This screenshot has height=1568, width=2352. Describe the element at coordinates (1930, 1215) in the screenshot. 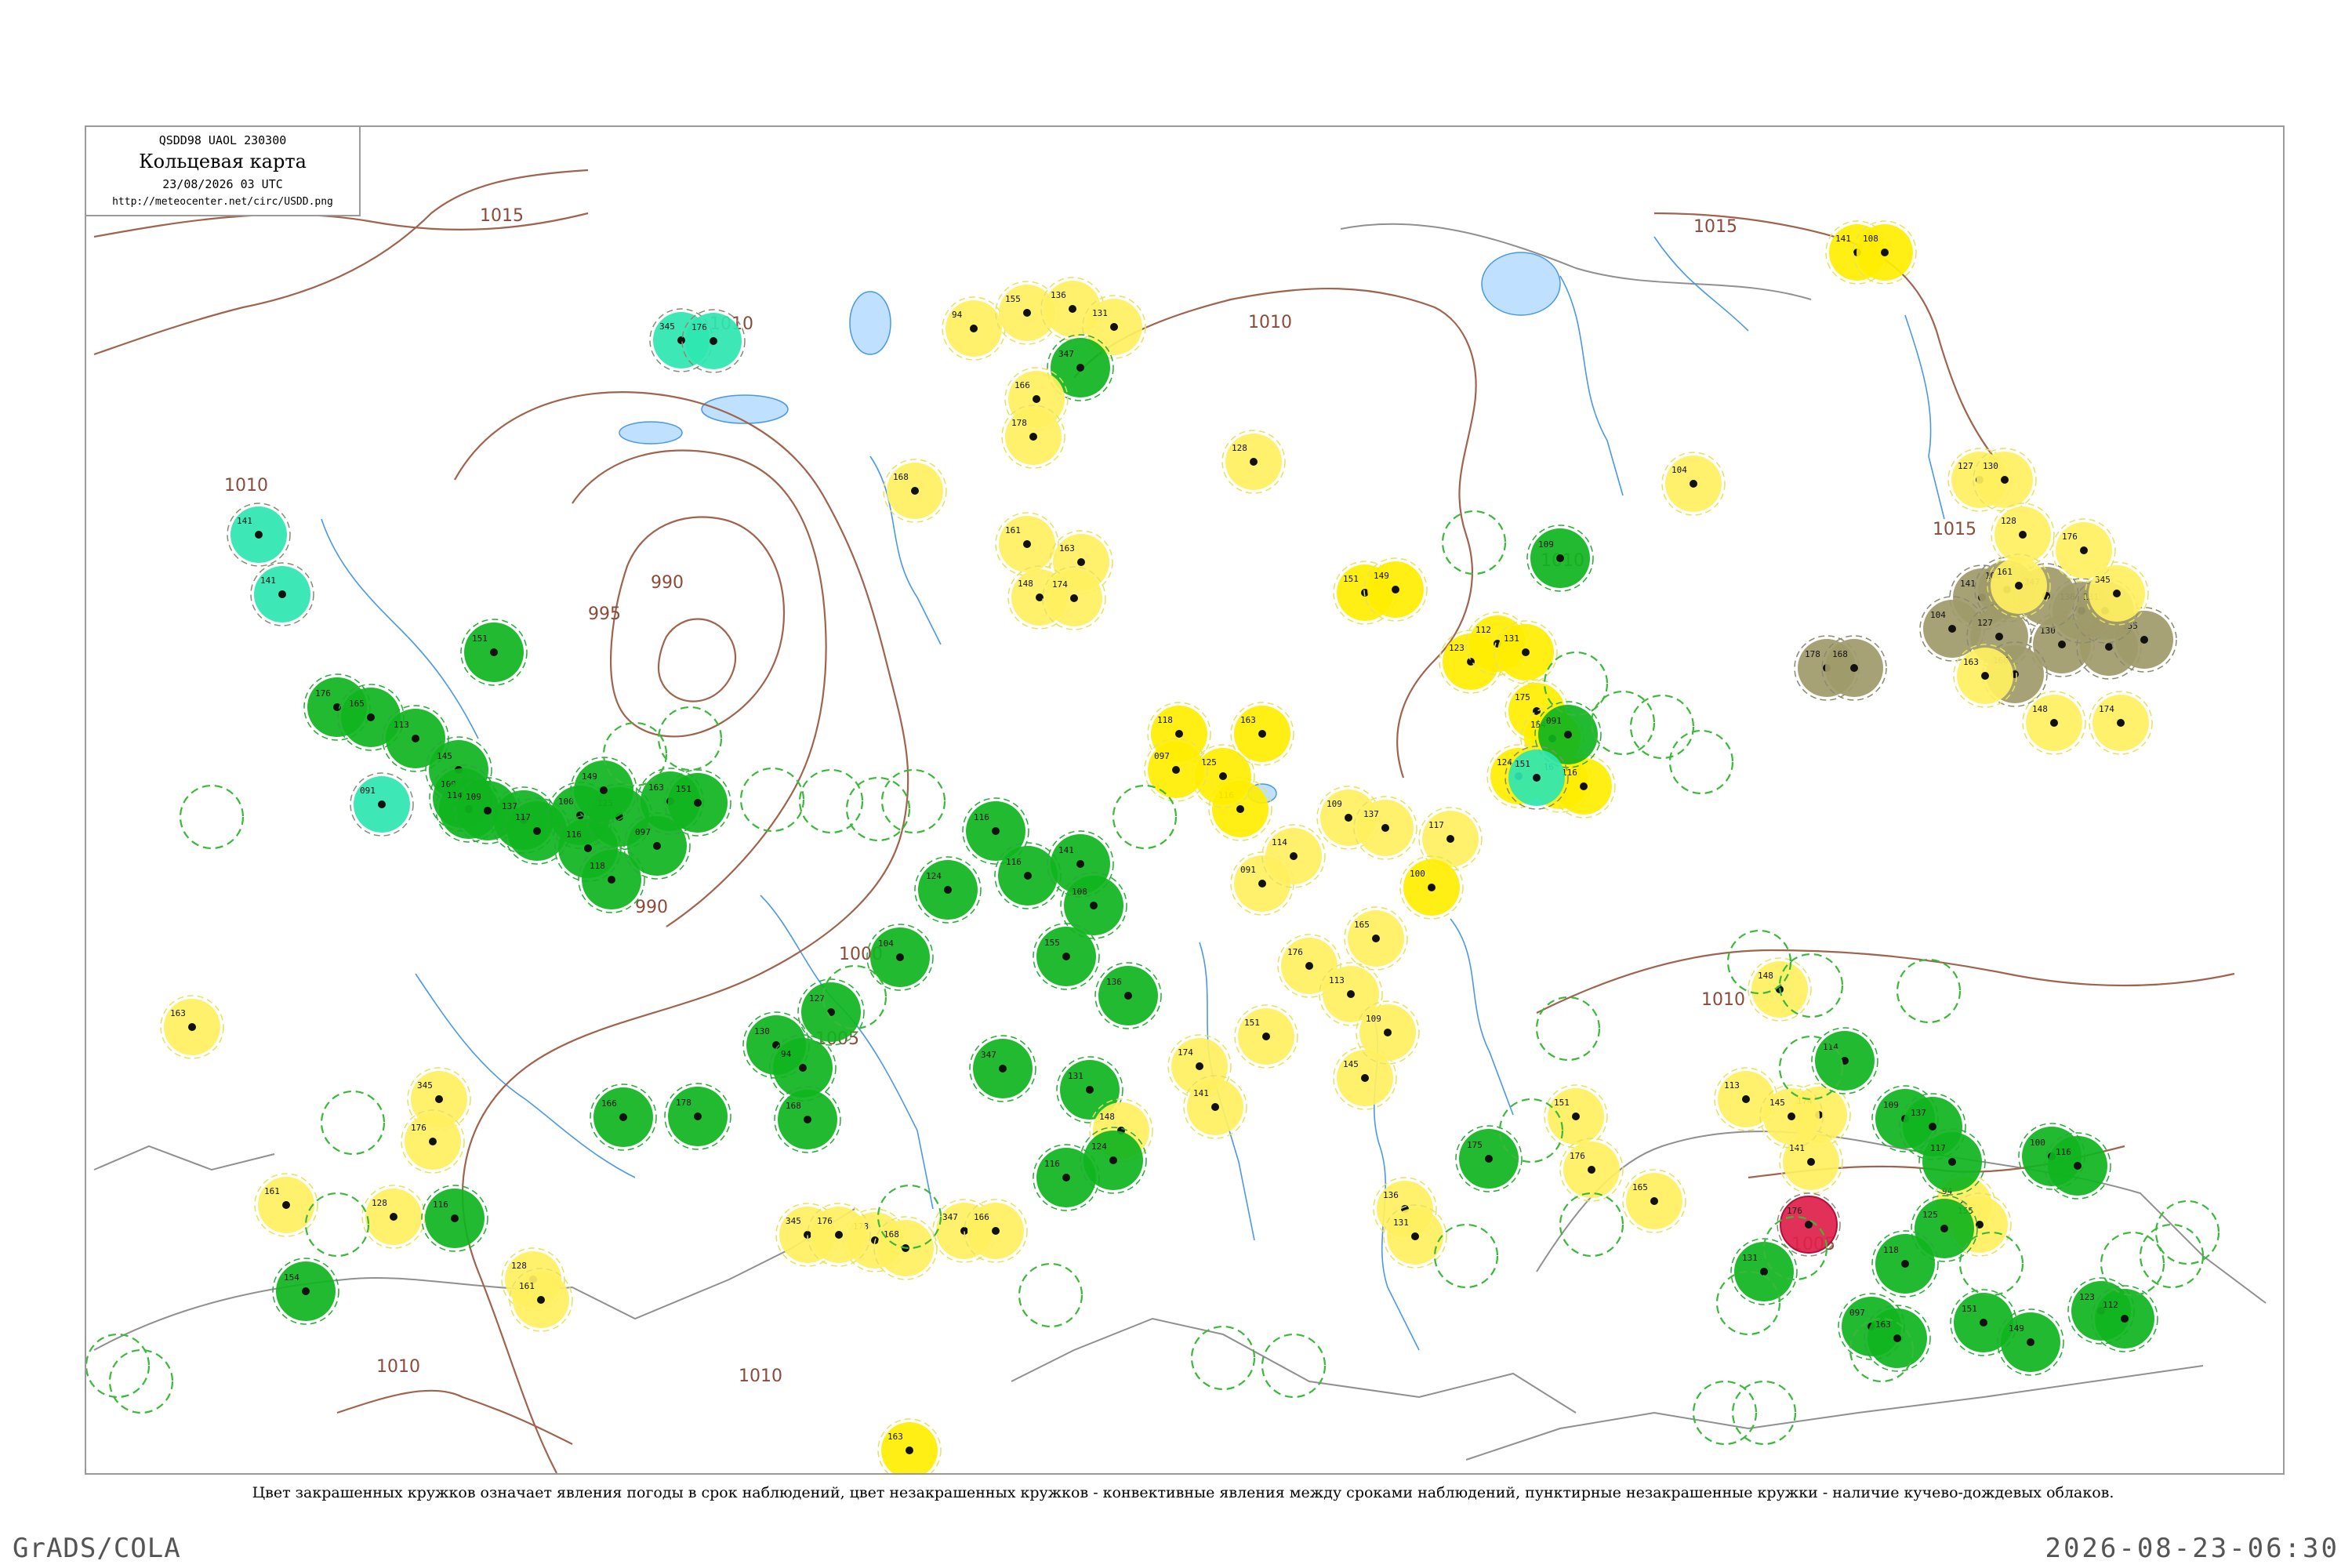

I see `station-pressure-label: 125` at that location.